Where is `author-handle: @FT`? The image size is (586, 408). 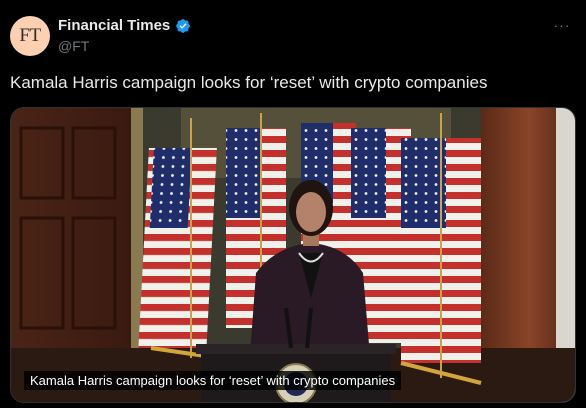 author-handle: @FT is located at coordinates (73, 46).